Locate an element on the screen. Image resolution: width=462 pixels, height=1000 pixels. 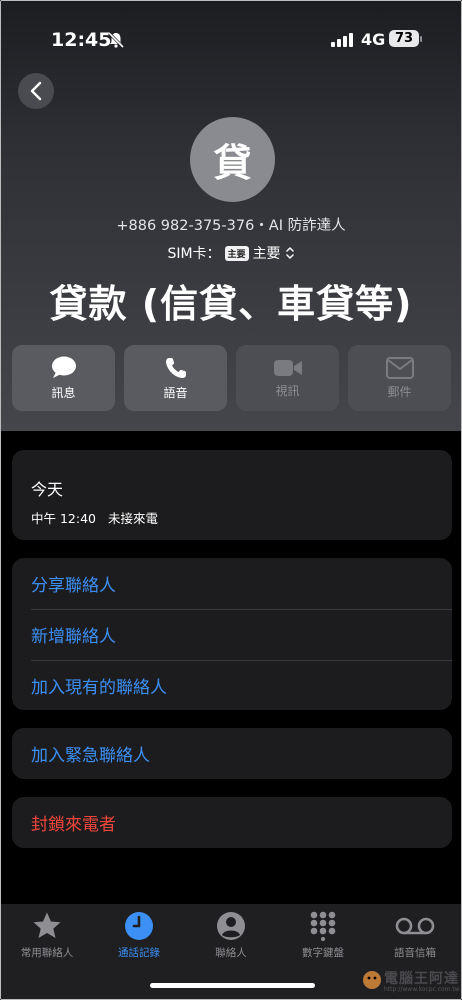
voicemail-icon is located at coordinates (415, 926).